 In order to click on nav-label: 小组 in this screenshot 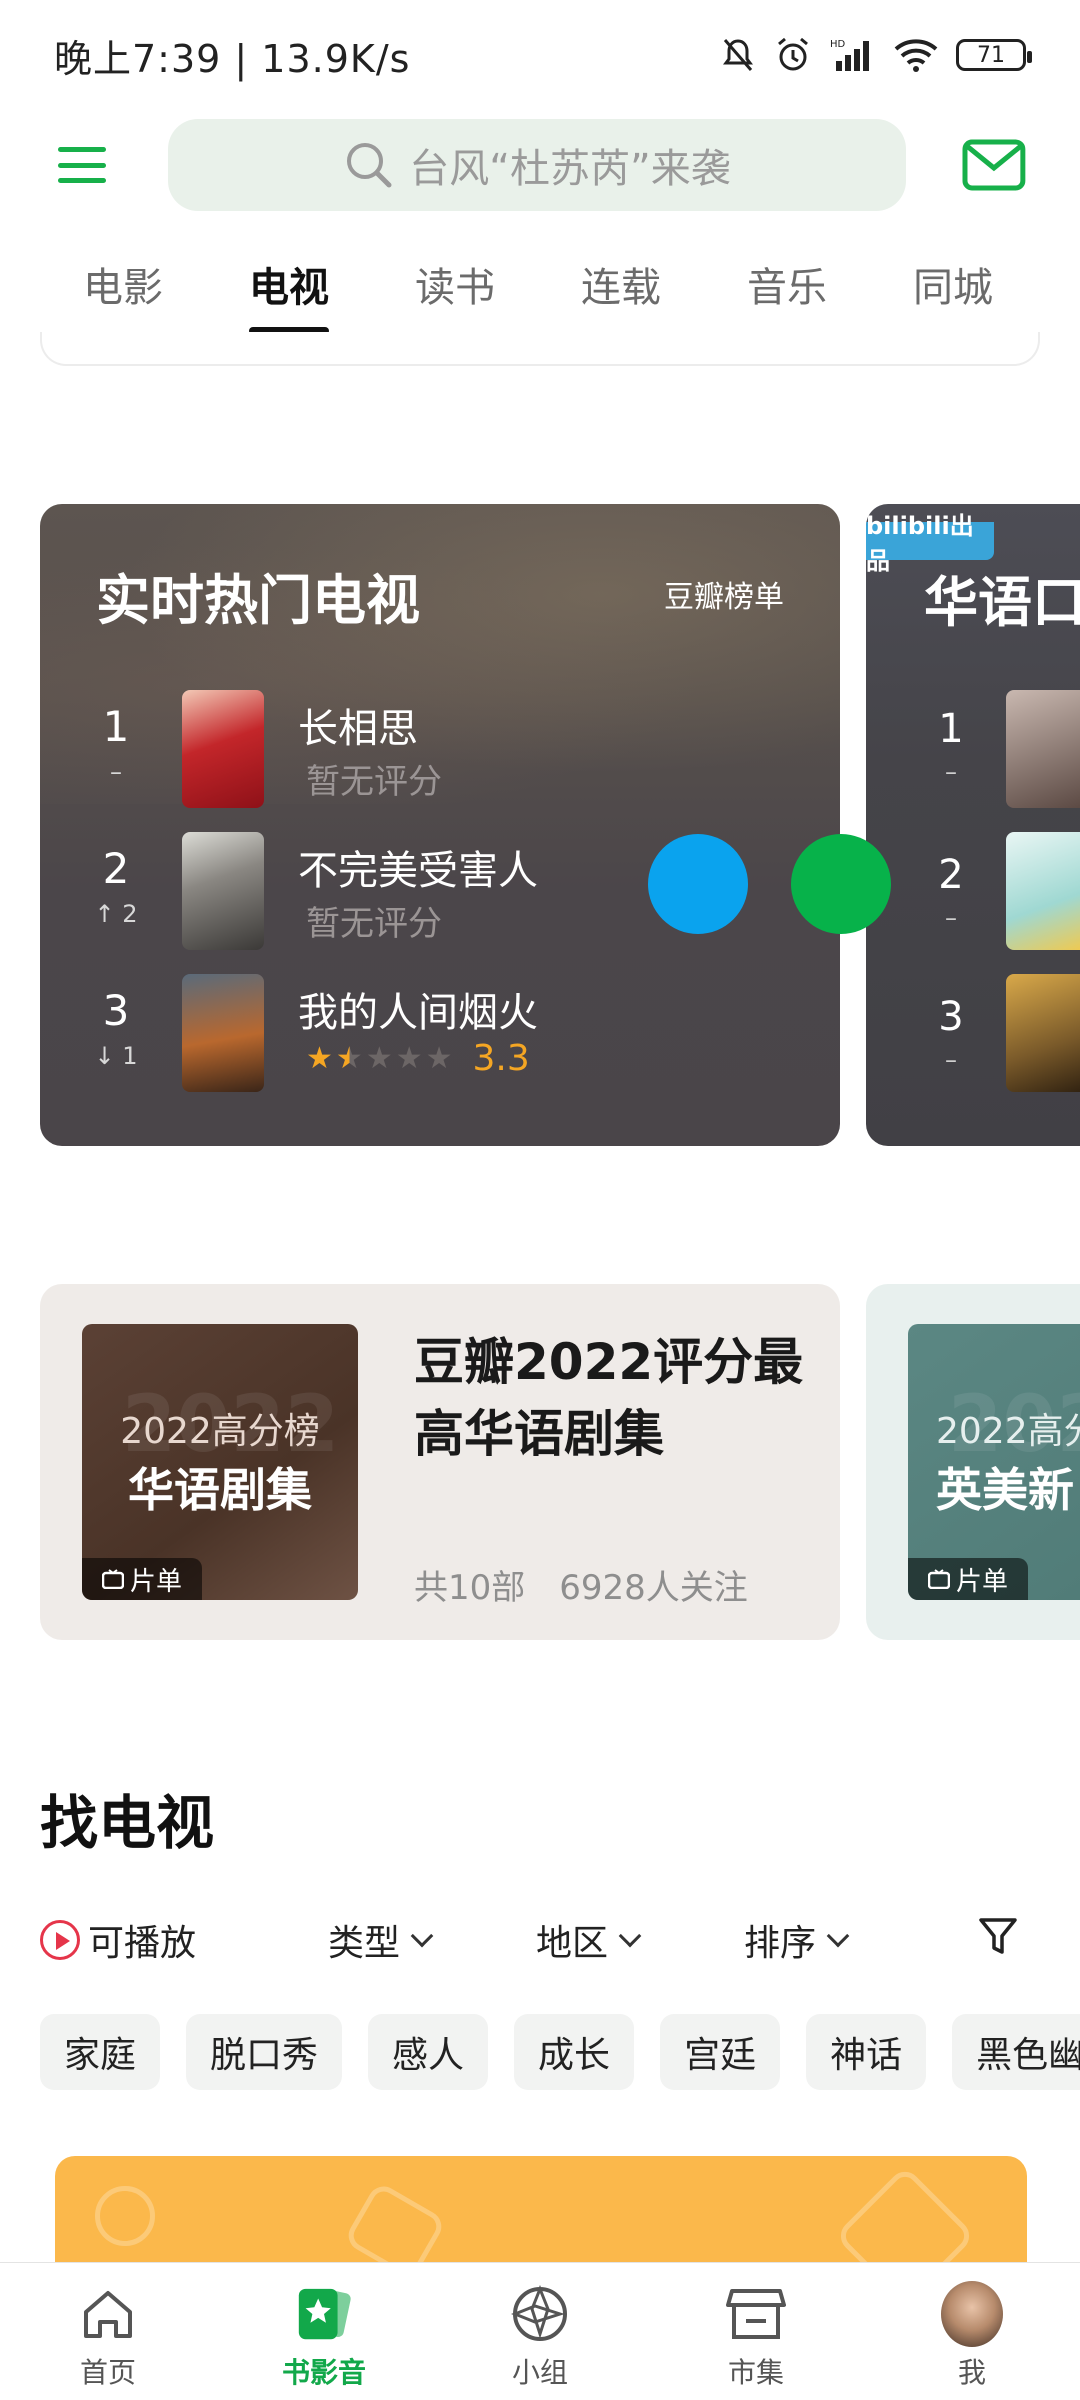, I will do `click(539, 2372)`.